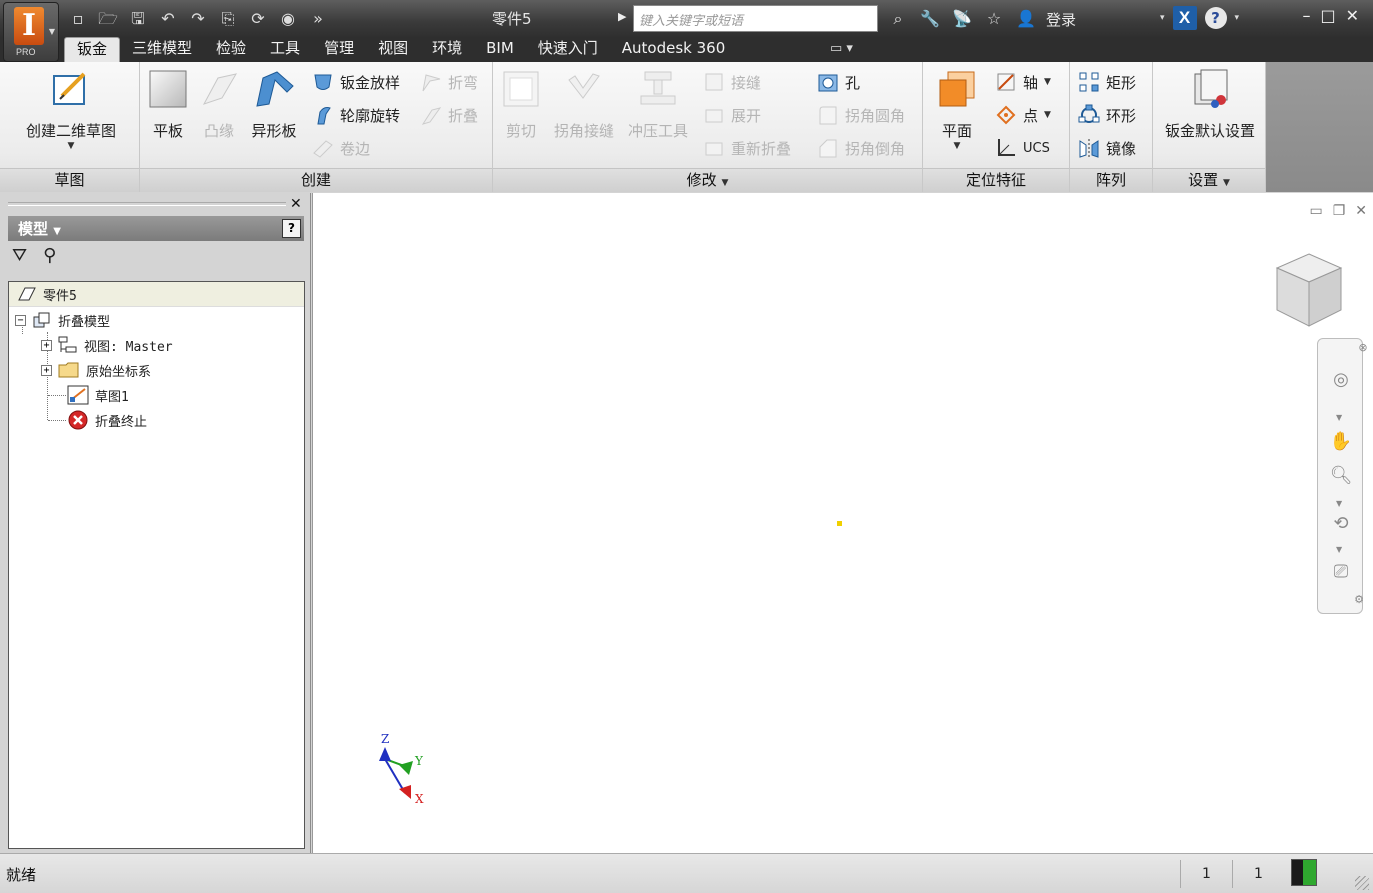 Image resolution: width=1373 pixels, height=893 pixels. Describe the element at coordinates (1352, 15) in the screenshot. I see `close-window-icon: ✕` at that location.